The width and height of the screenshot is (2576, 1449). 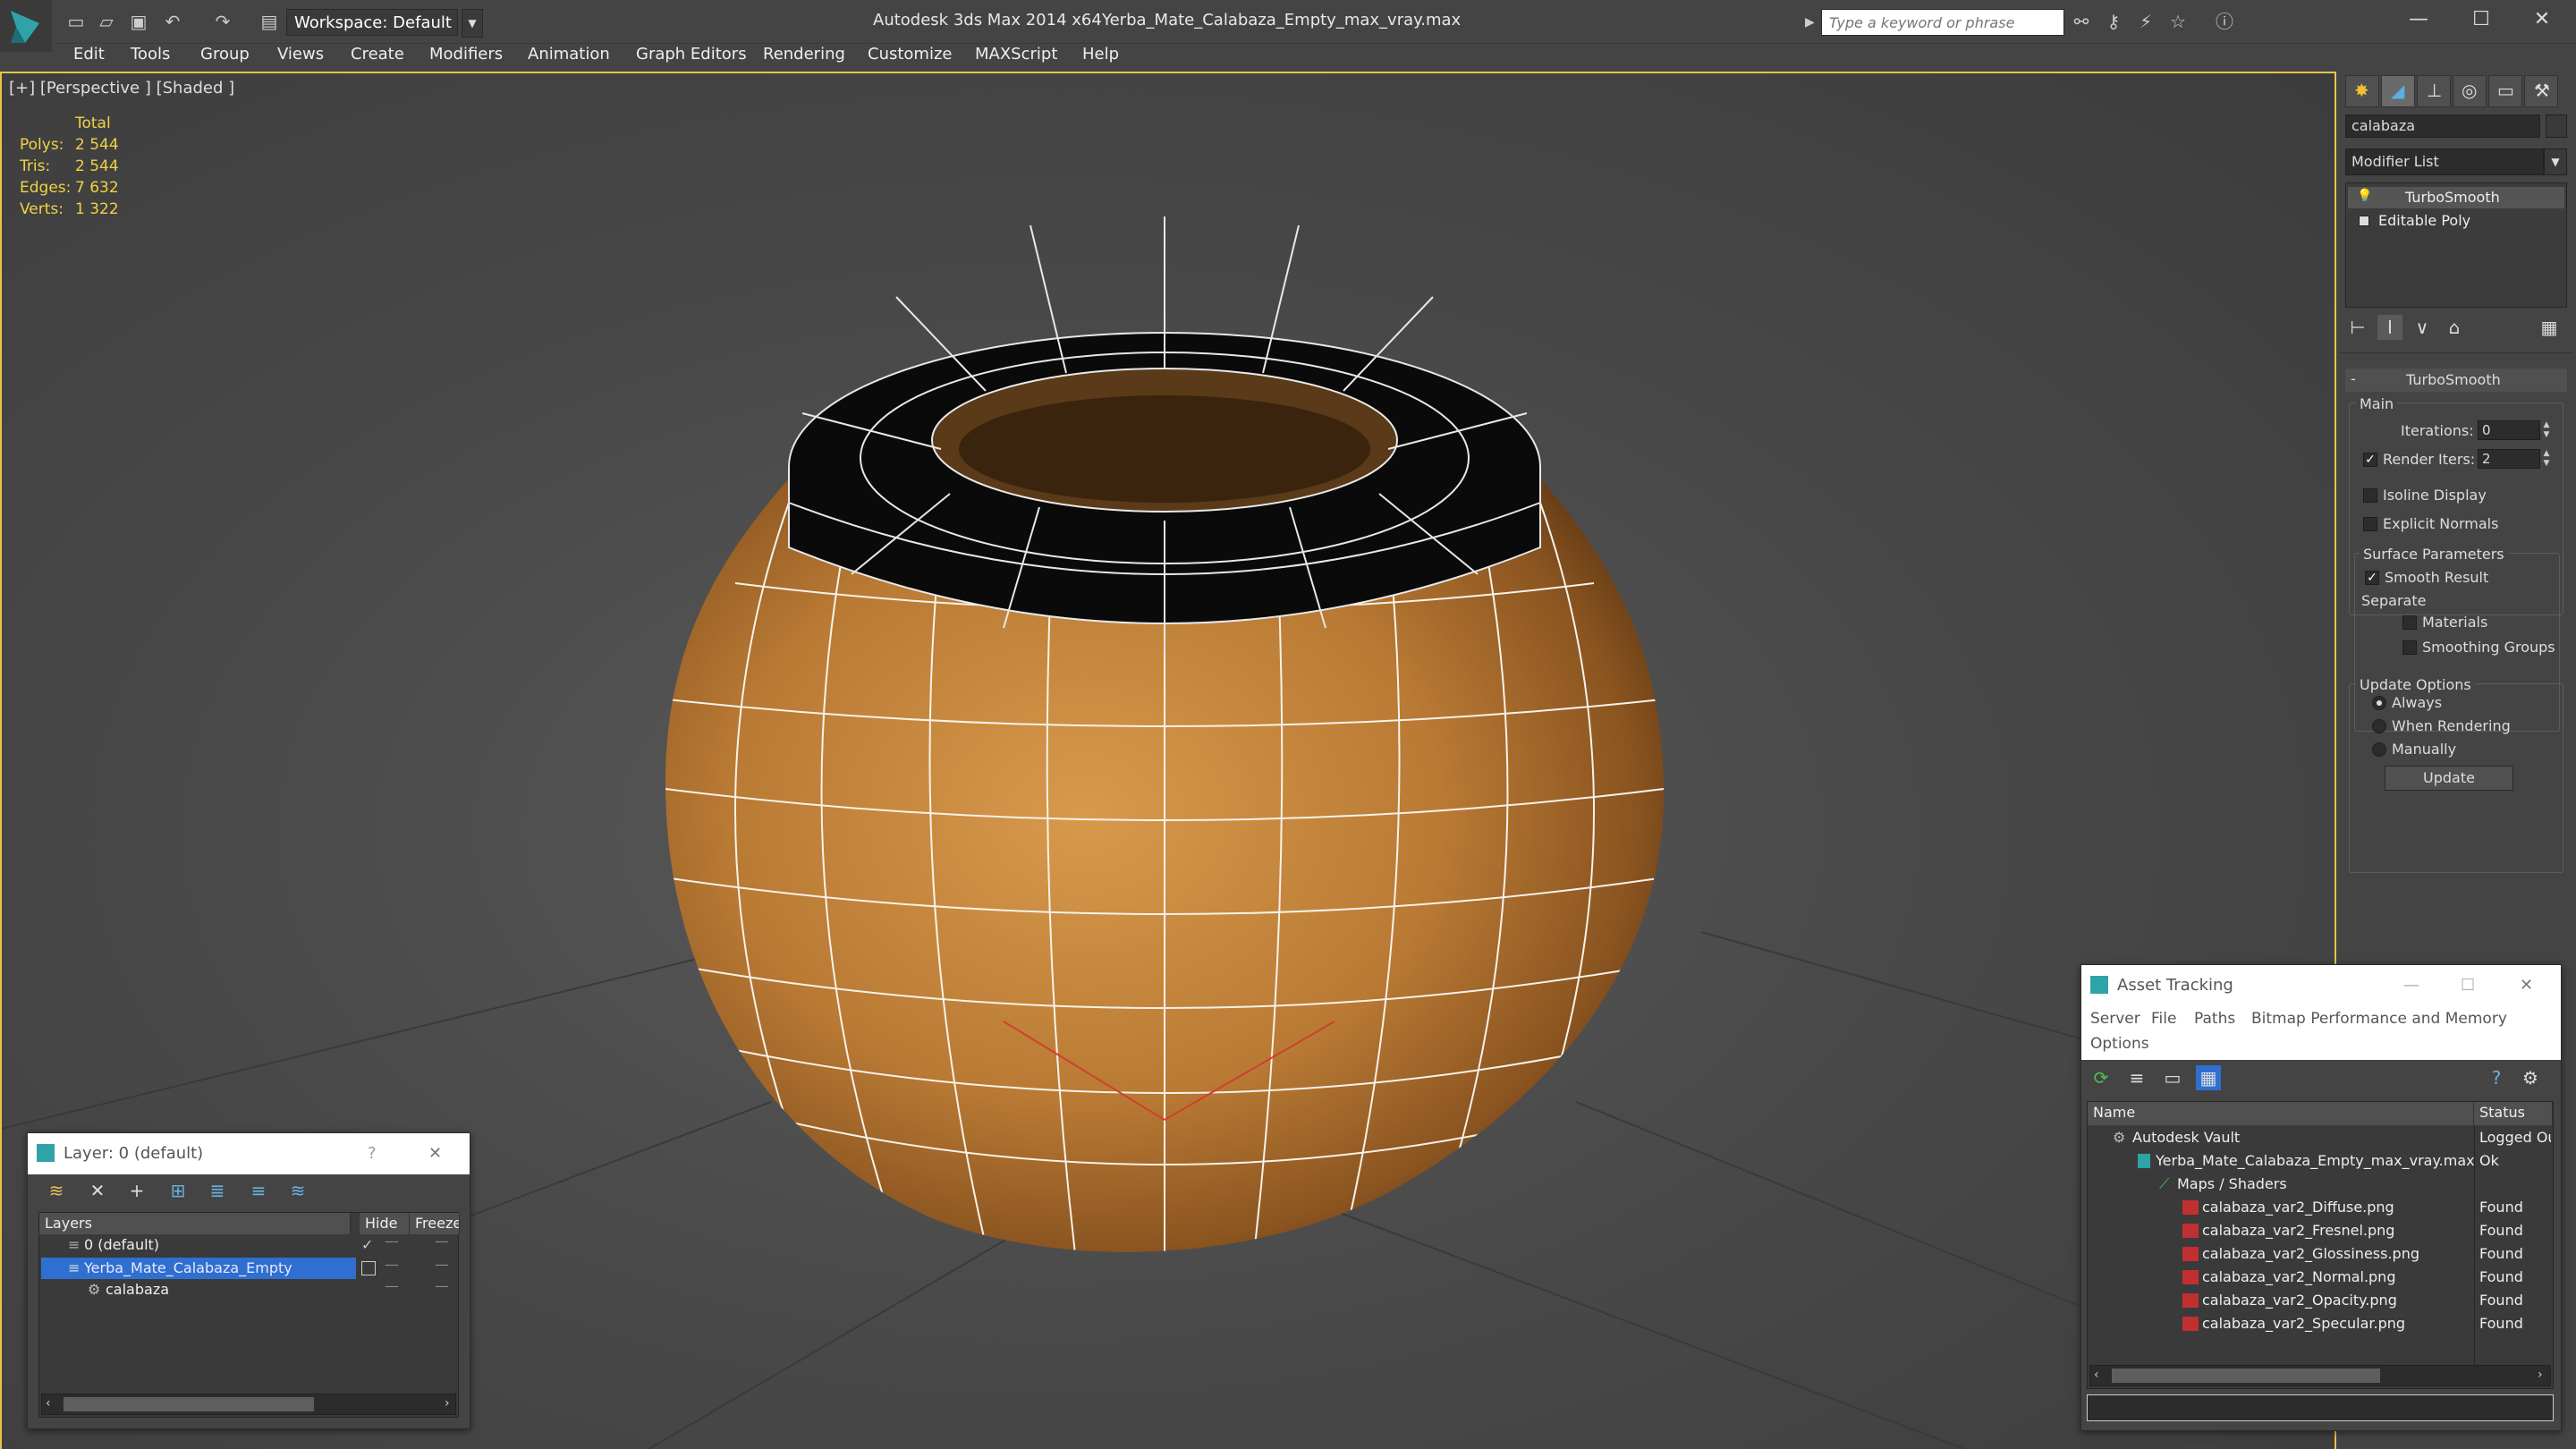 I want to click on asset-row: calabaza_var2_Opacity.png Found, so click(x=2320, y=1300).